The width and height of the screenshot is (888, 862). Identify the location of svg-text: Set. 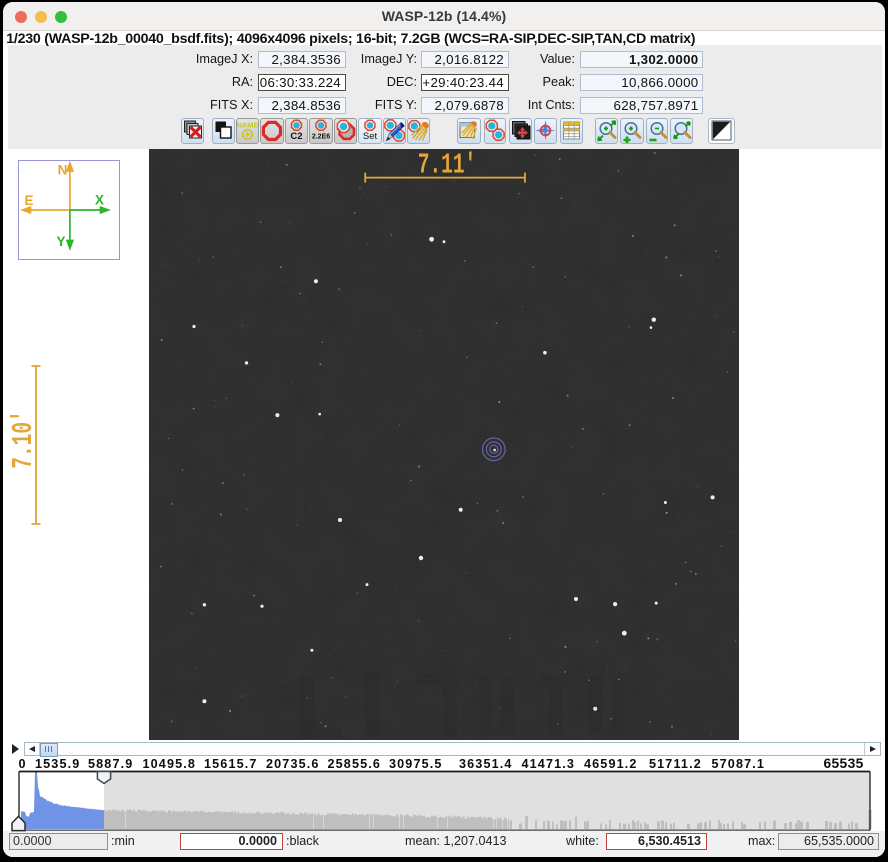
(370, 136).